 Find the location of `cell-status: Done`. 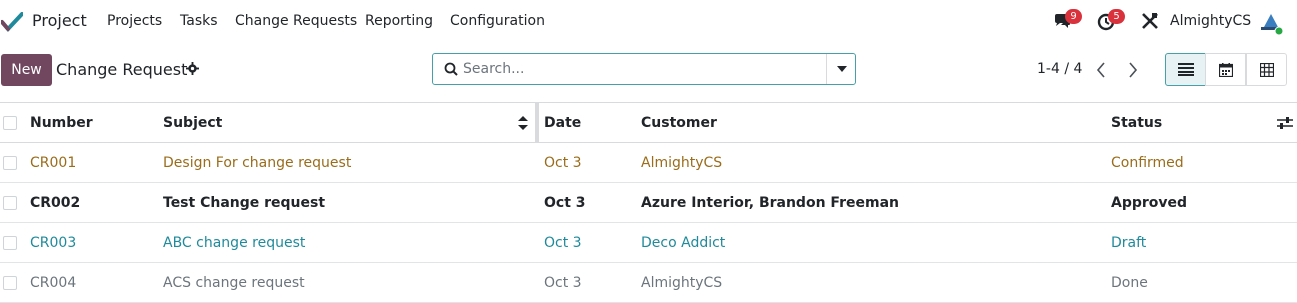

cell-status: Done is located at coordinates (1129, 282).